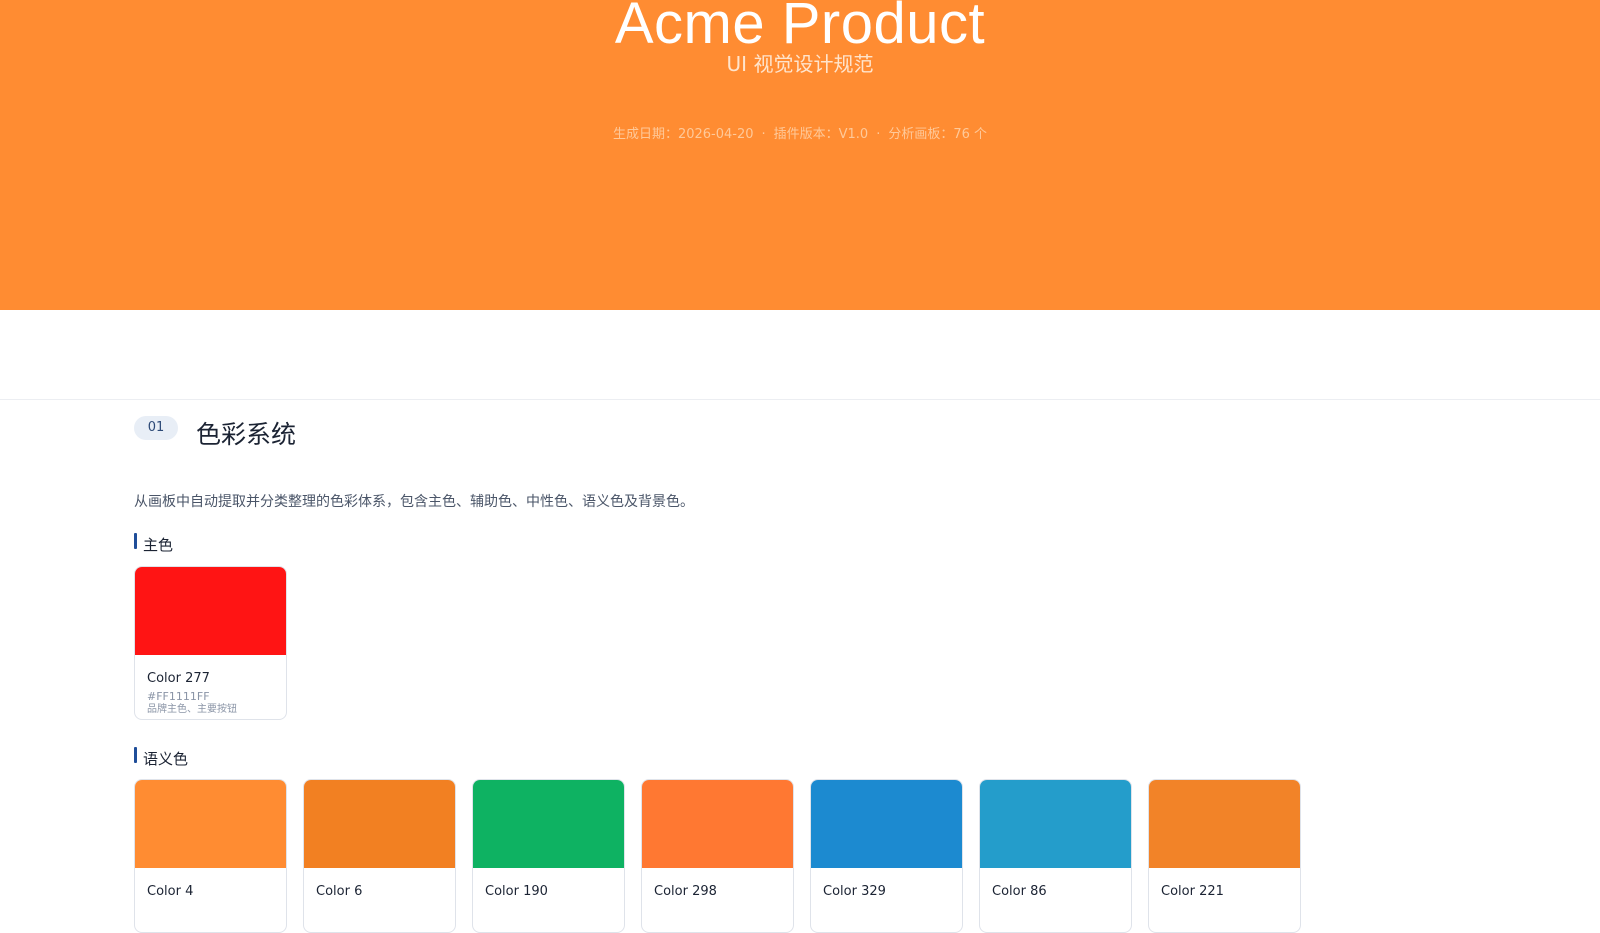 This screenshot has width=1600, height=933. I want to click on meta-boards: 分析画板：76 个, so click(938, 134).